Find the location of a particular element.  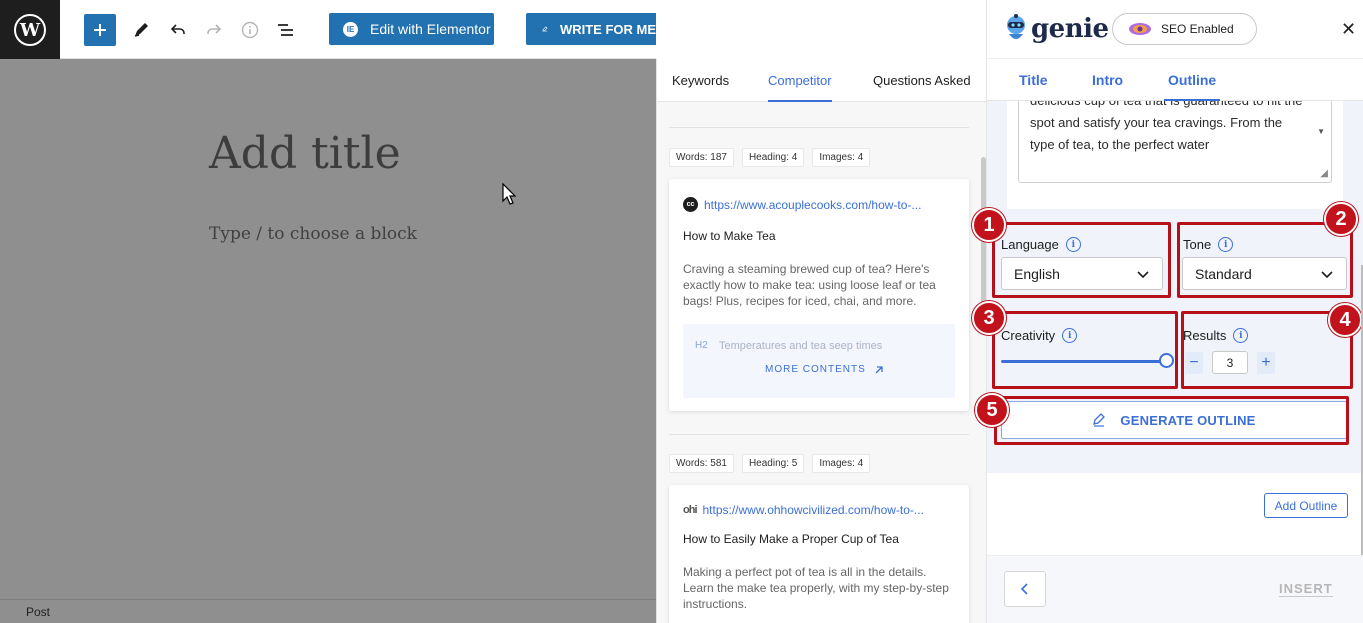

site-favicon-icon: cc is located at coordinates (690, 204).